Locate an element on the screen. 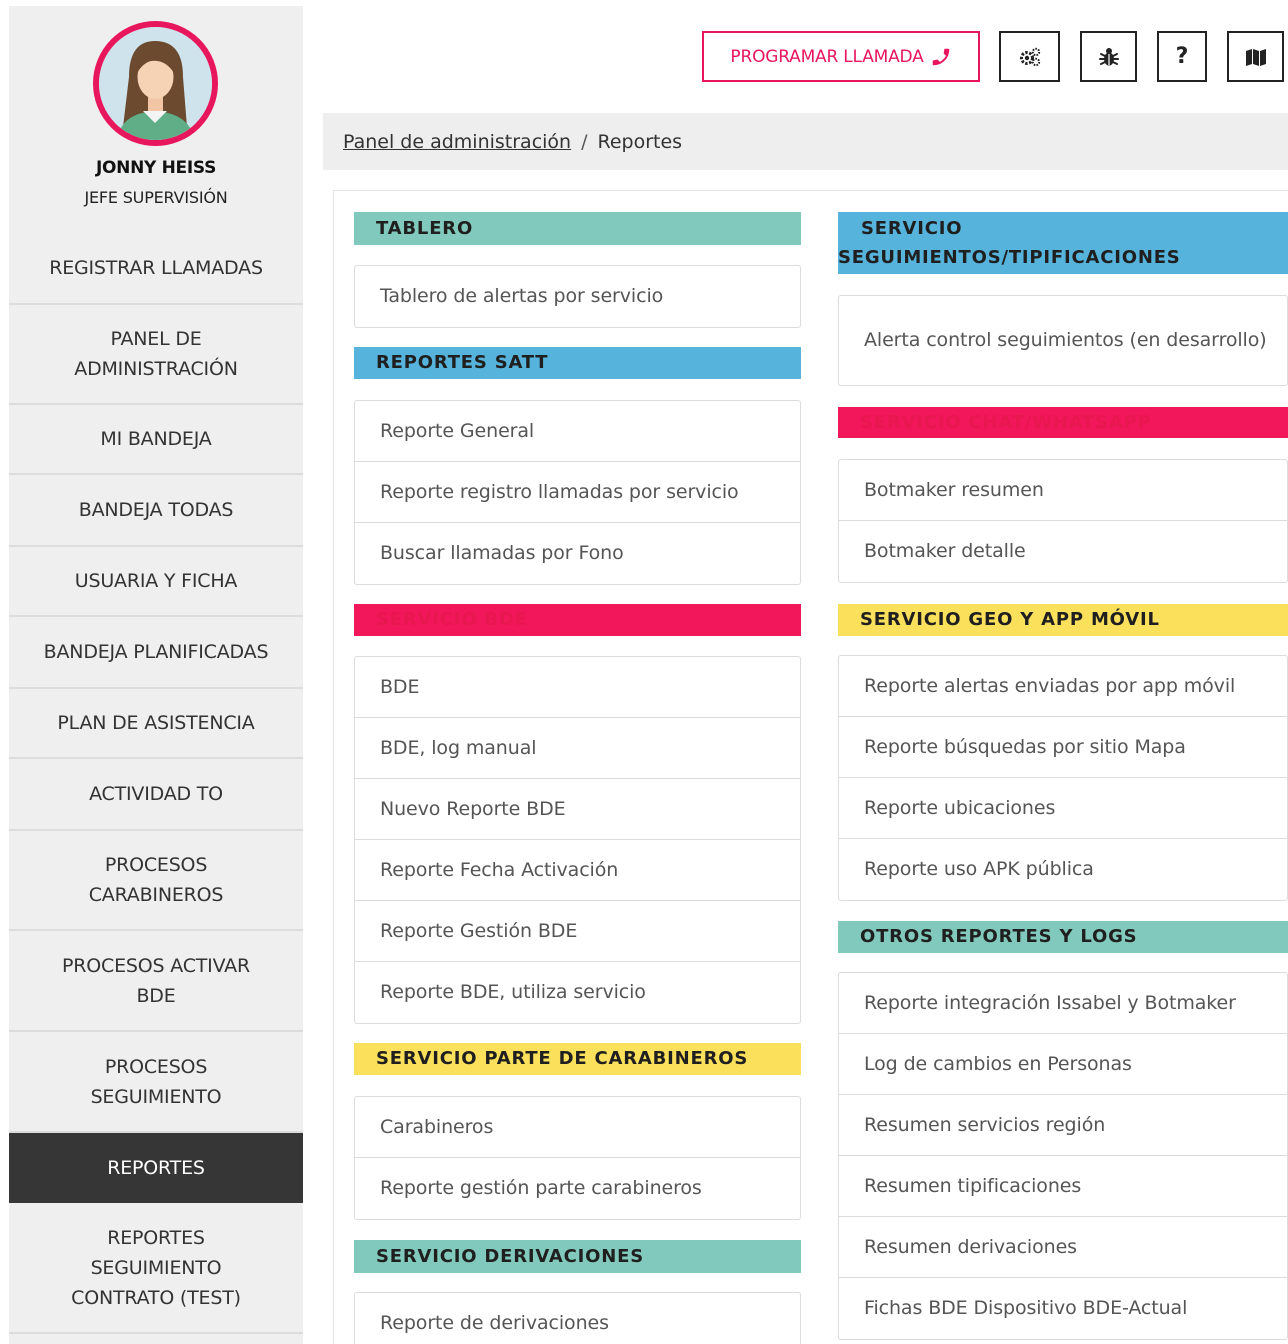 The image size is (1288, 1344). user-name: JONNY HEISS is located at coordinates (156, 168).